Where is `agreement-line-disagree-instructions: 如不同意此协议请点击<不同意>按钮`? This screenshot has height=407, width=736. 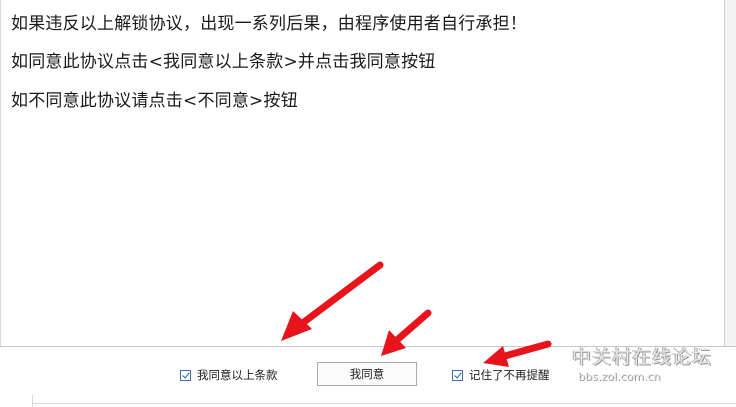
agreement-line-disagree-instructions: 如不同意此协议请点击<不同意>按钮 is located at coordinates (154, 101).